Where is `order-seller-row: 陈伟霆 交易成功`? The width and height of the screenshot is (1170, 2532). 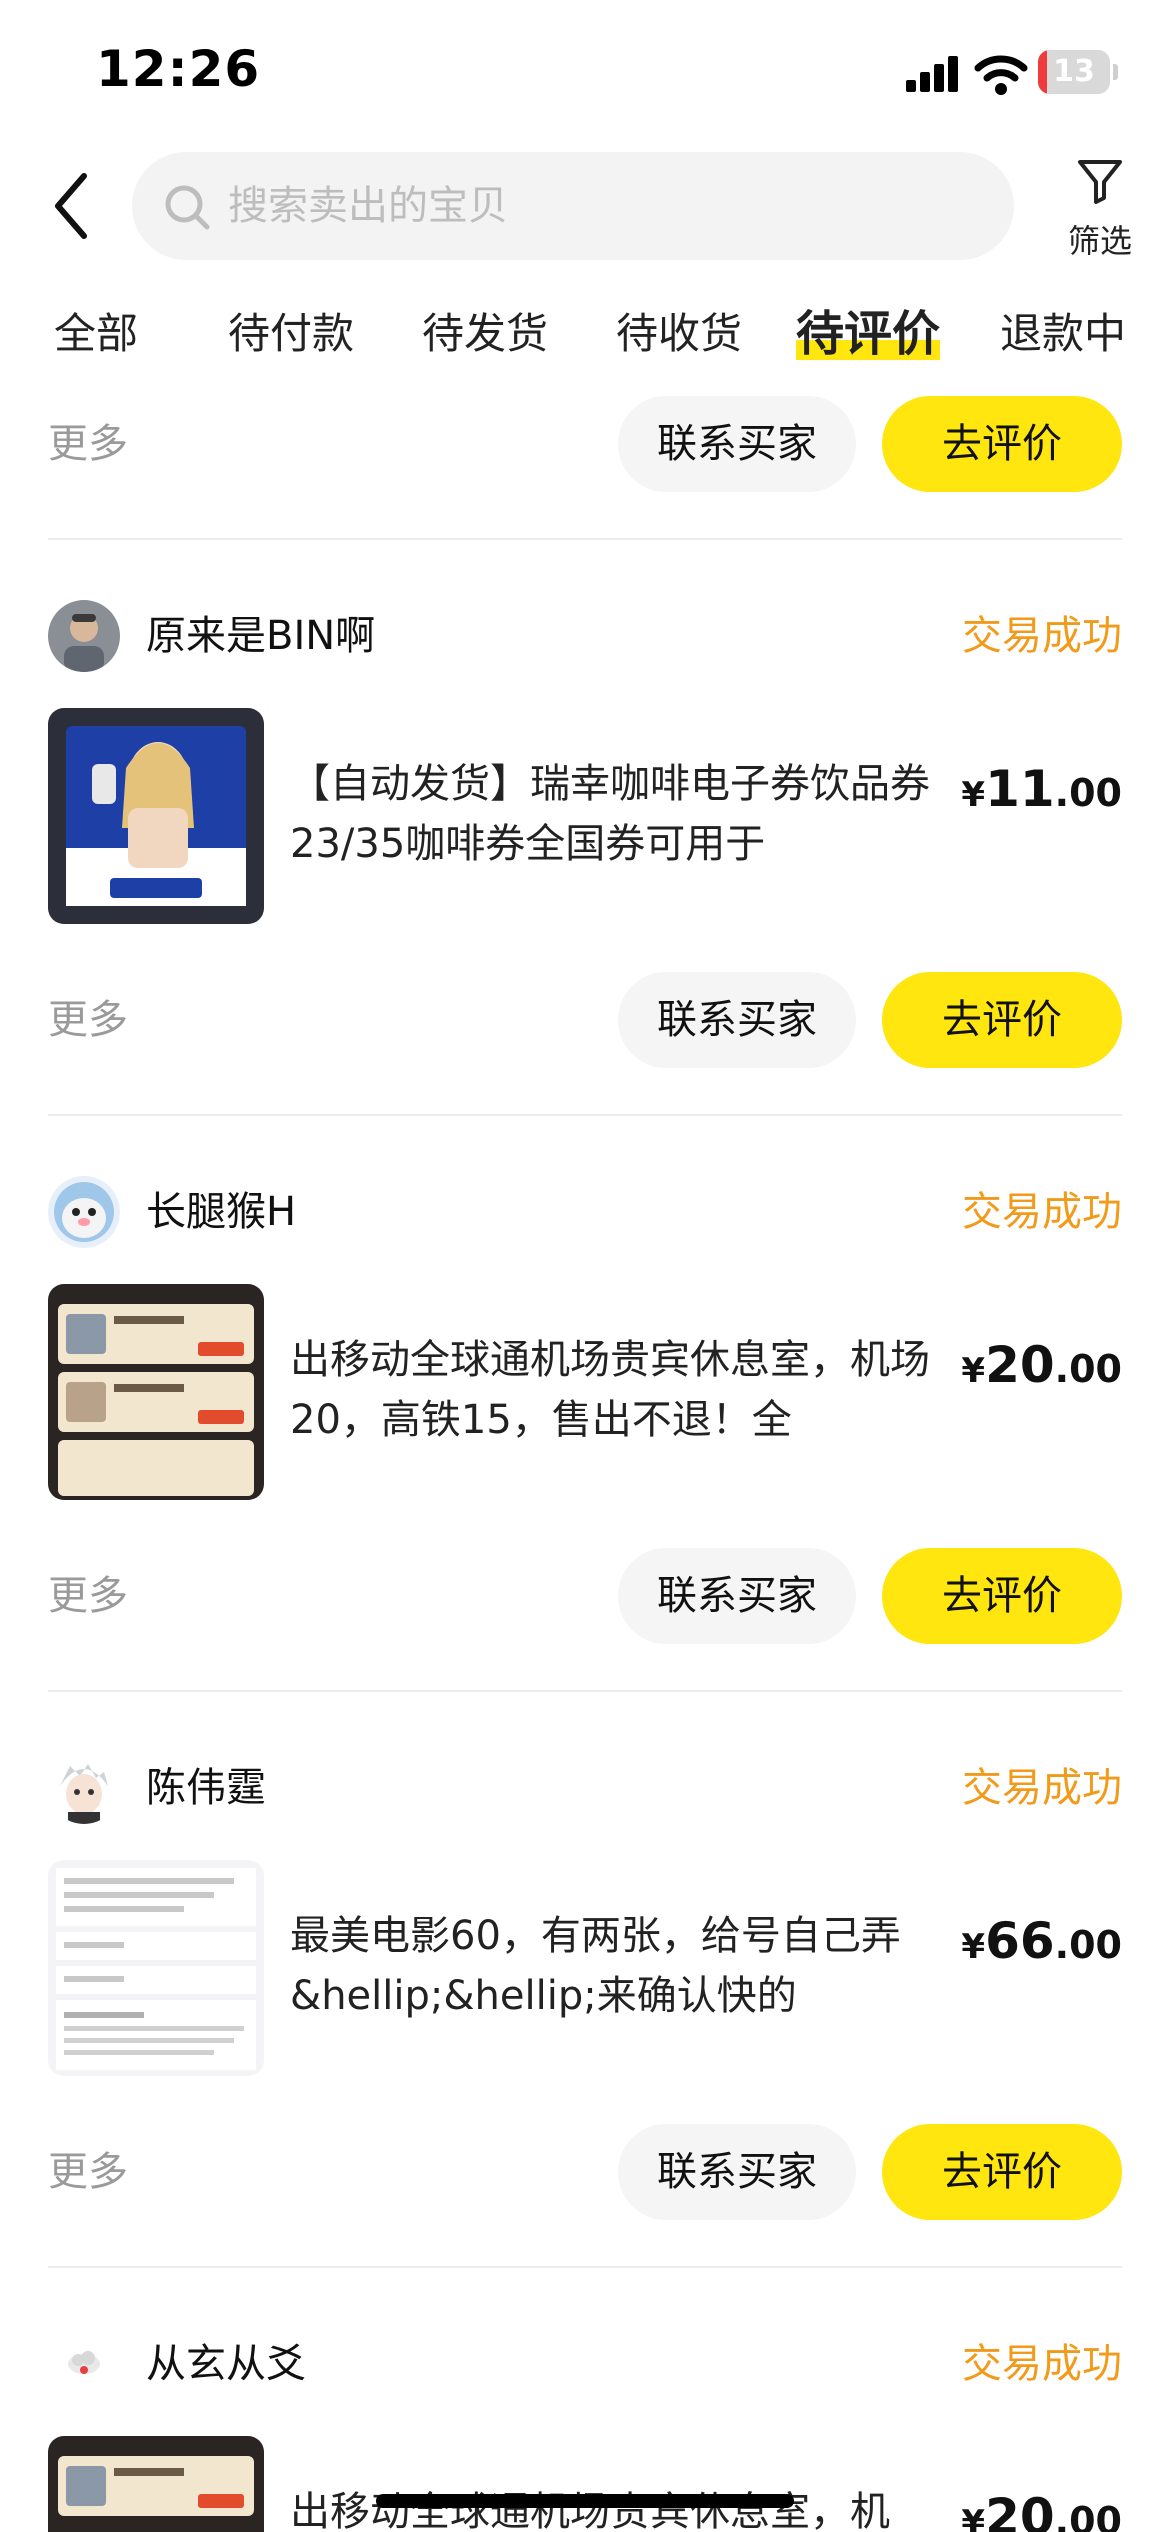
order-seller-row: 陈伟霆 交易成功 is located at coordinates (585, 1789).